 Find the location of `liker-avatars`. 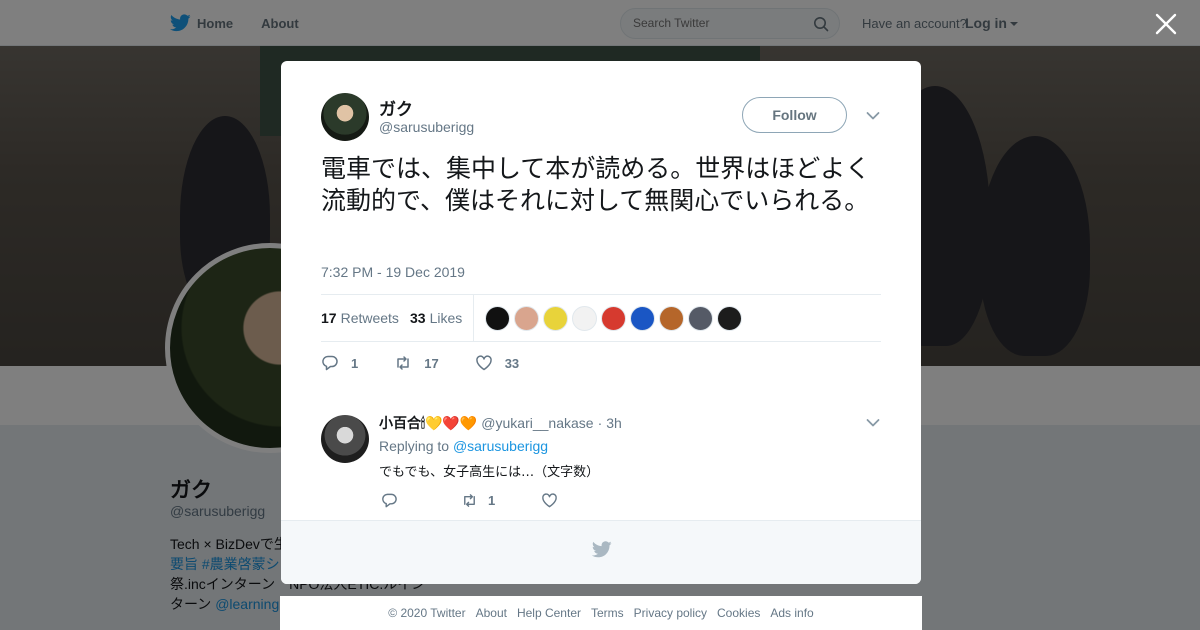

liker-avatars is located at coordinates (615, 318).